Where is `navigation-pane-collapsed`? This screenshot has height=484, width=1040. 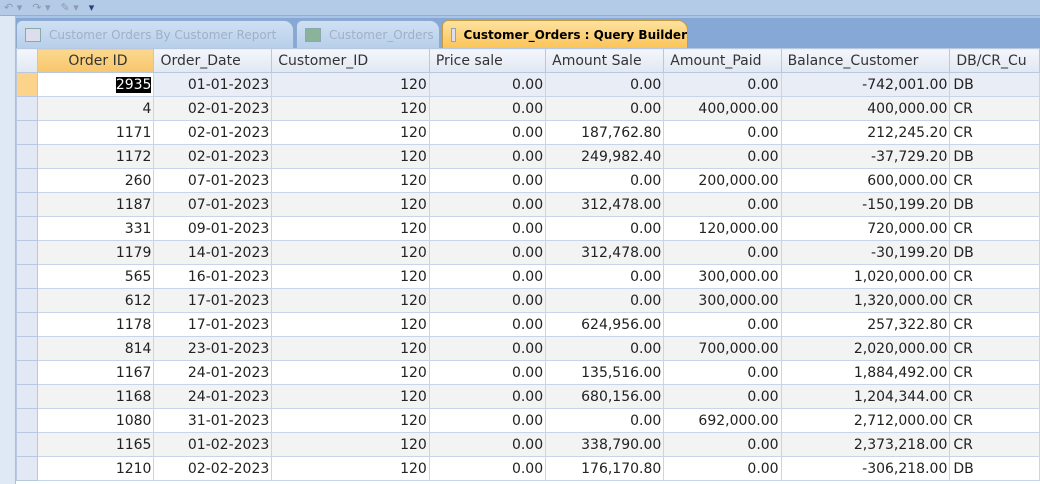 navigation-pane-collapsed is located at coordinates (8, 250).